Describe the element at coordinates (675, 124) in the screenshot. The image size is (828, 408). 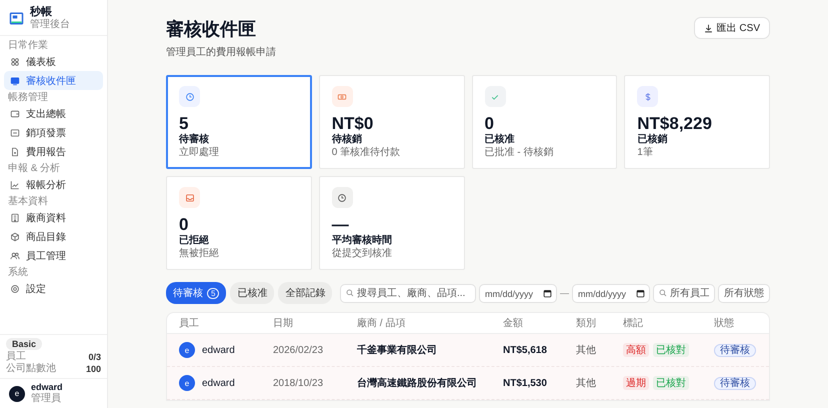
I see `stat-value: NT$8,229` at that location.